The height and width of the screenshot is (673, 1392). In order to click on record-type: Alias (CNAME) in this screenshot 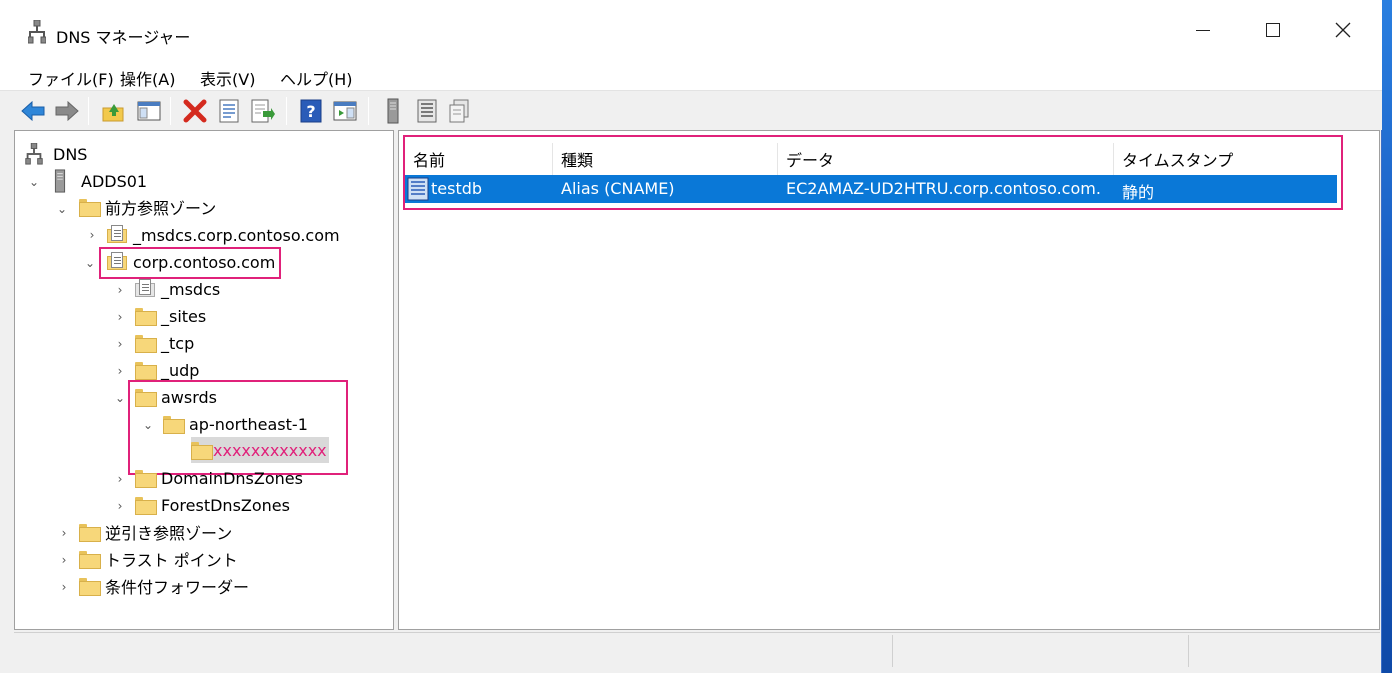, I will do `click(618, 188)`.